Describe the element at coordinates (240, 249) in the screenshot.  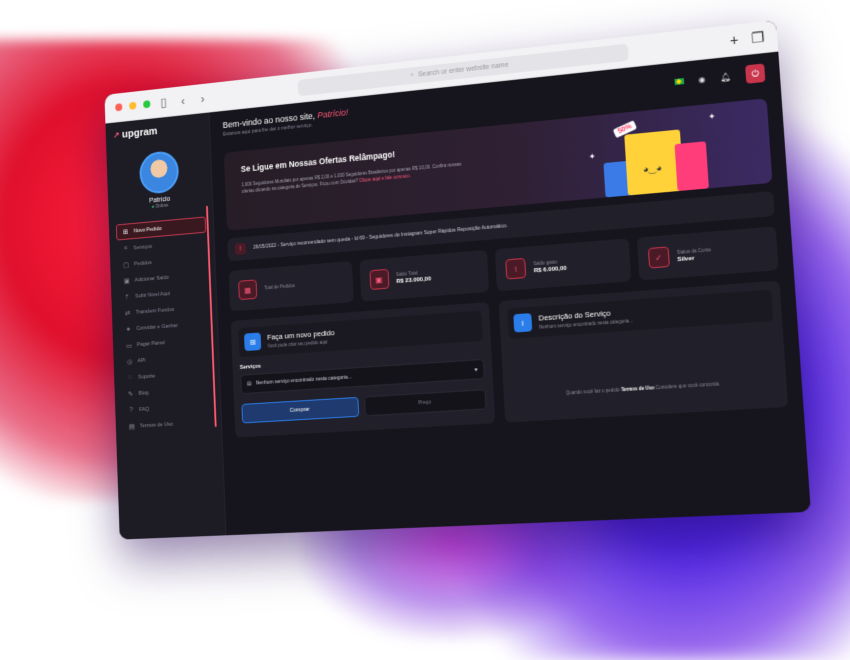
I see `alert-icon: !` at that location.